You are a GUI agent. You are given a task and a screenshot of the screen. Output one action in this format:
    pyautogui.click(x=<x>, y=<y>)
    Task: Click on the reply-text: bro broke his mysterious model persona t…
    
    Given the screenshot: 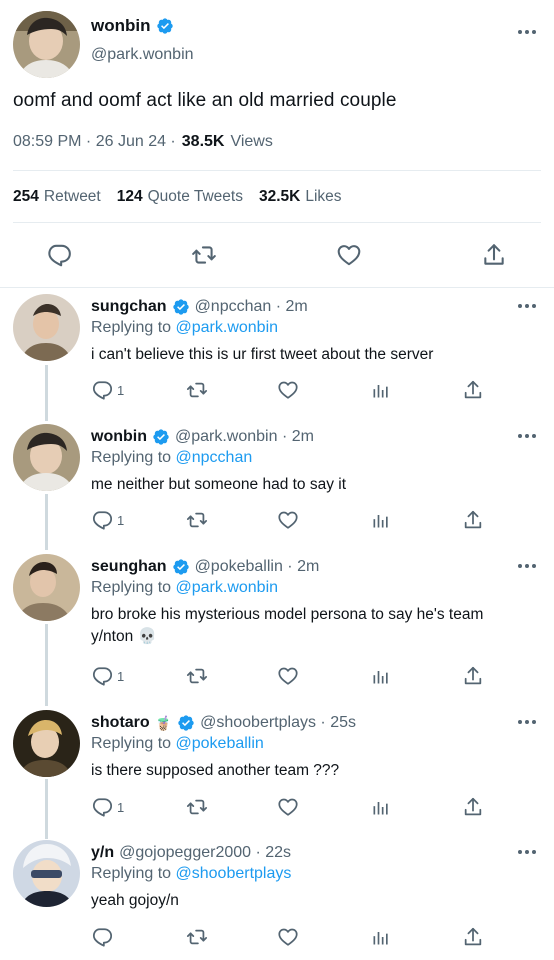 What is the action you would take?
    pyautogui.click(x=287, y=625)
    